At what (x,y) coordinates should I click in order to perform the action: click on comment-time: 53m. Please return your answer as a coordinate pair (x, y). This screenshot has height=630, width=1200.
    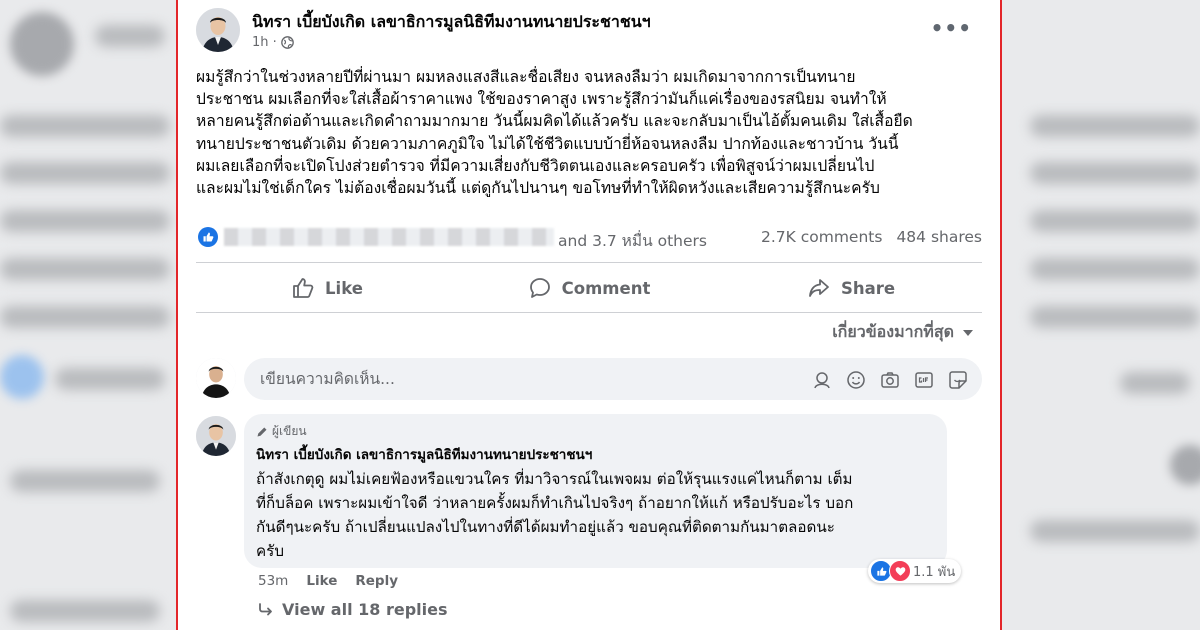
    Looking at the image, I should click on (273, 581).